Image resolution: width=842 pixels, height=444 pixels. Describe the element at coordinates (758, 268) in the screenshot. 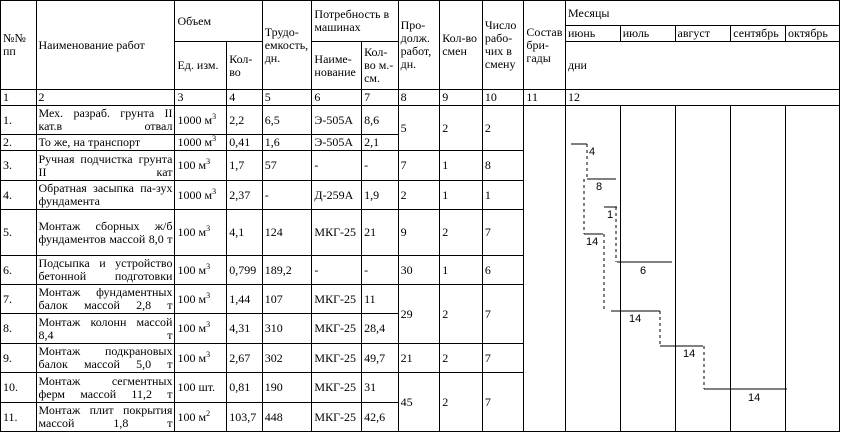

I see `gantt-september` at that location.